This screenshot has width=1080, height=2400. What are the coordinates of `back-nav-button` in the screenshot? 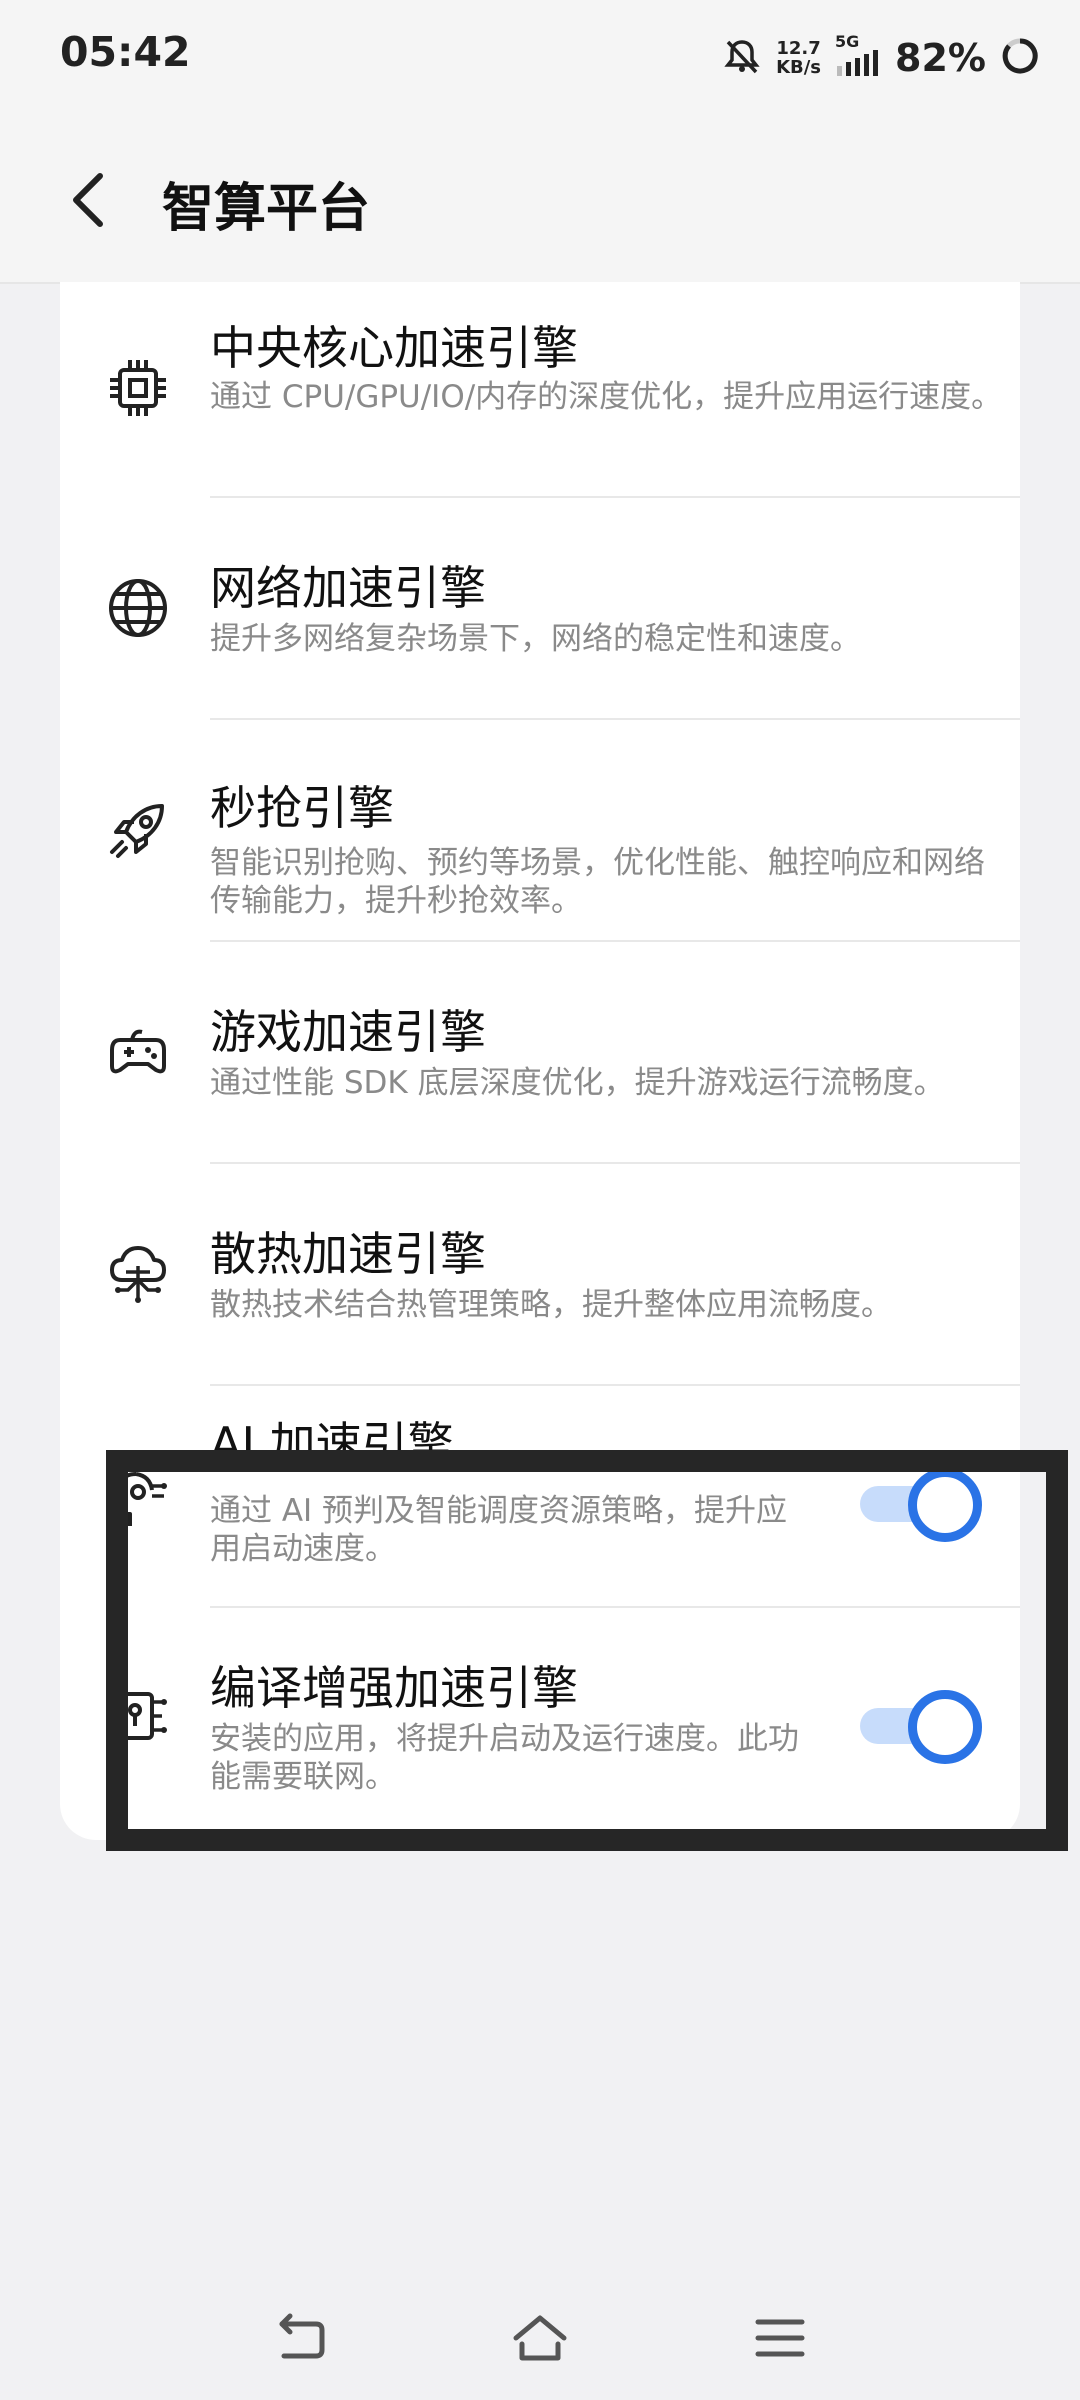 It's located at (300, 2338).